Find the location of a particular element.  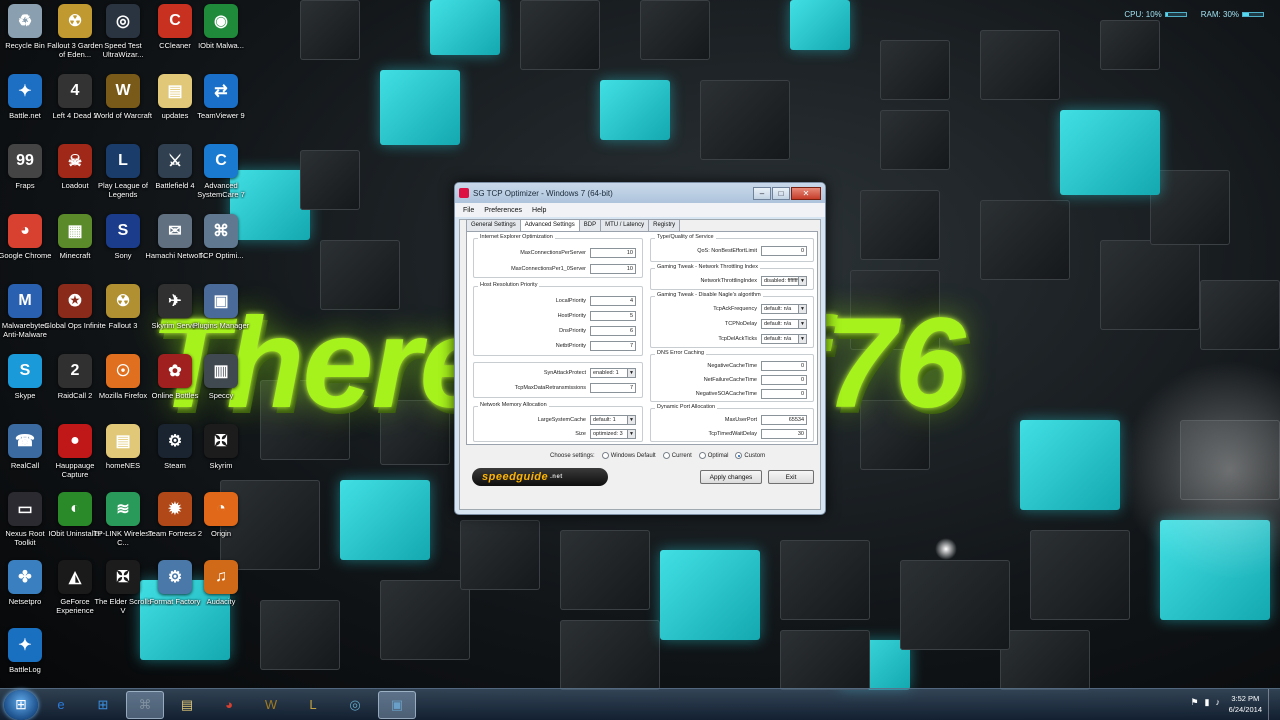

taskbar-button: ◕ is located at coordinates (229, 705).